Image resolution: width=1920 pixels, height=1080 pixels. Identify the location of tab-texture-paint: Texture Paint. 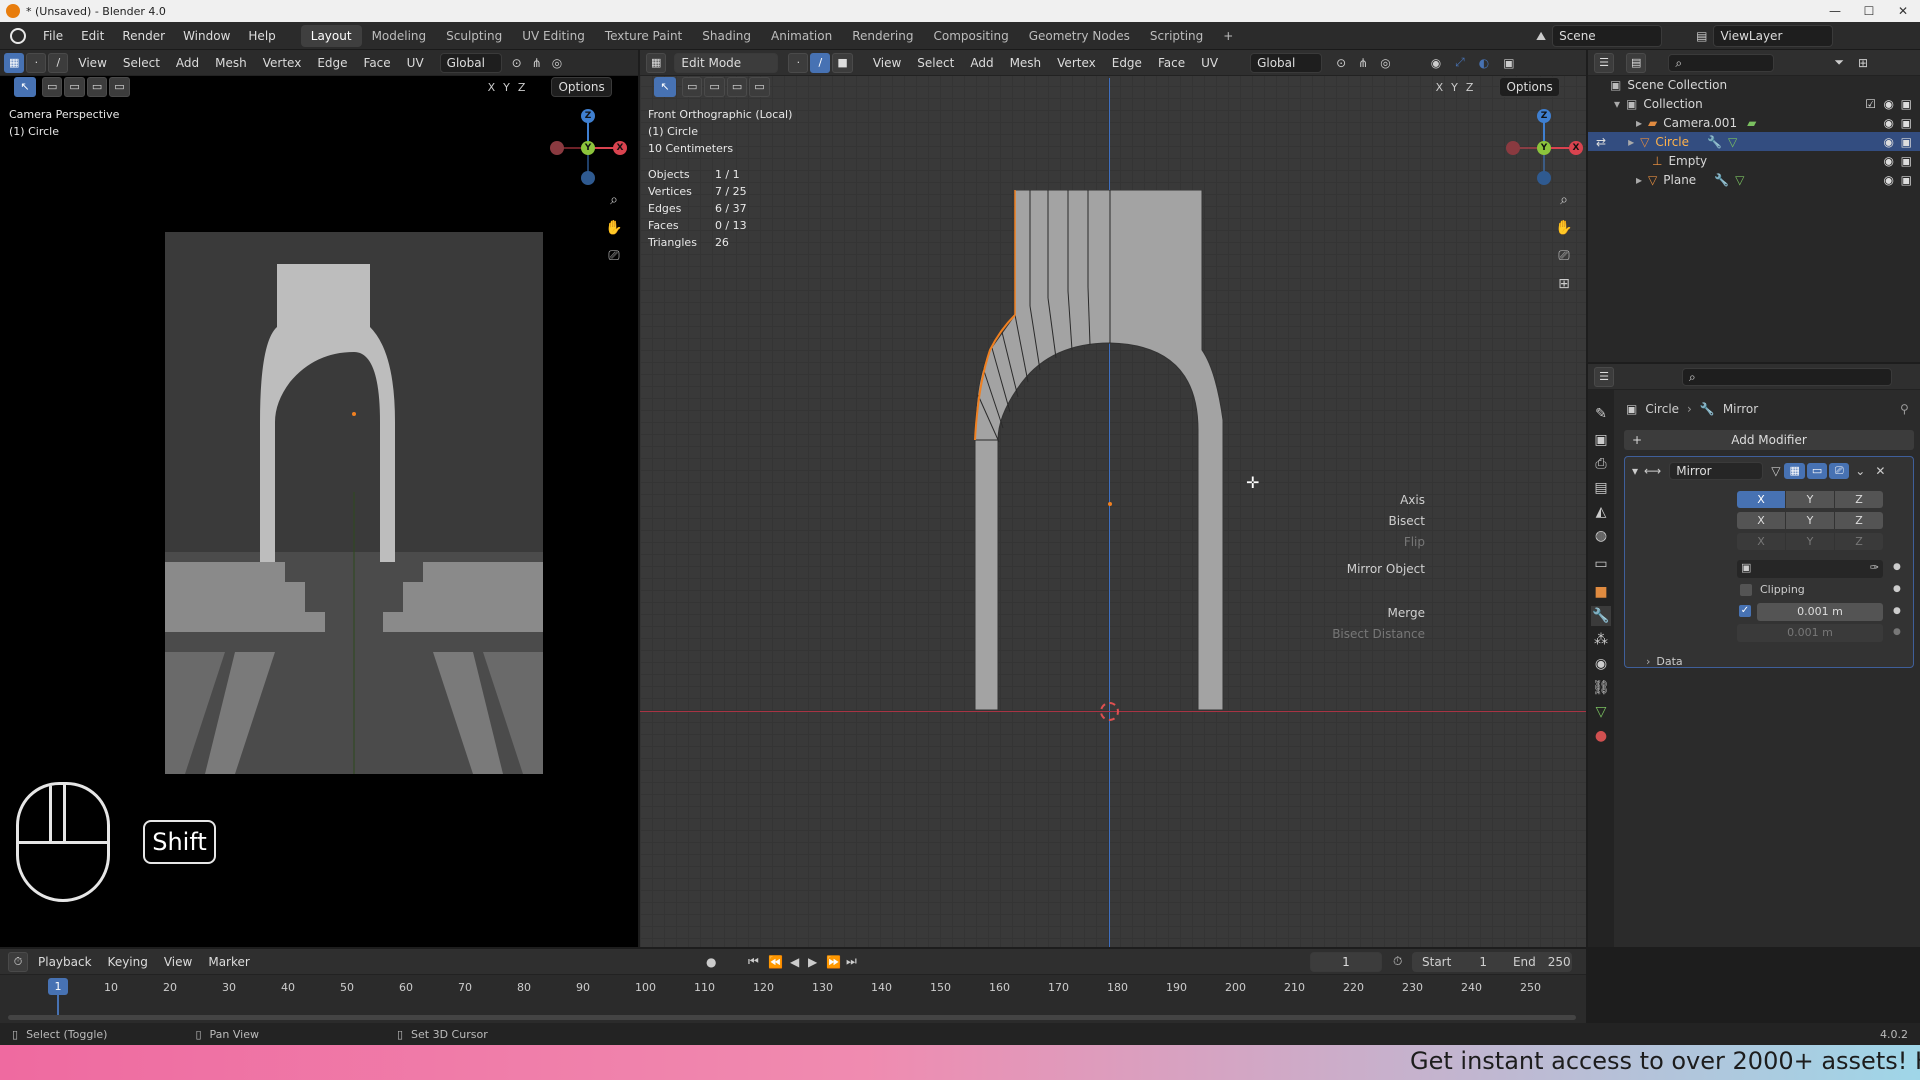
(643, 36).